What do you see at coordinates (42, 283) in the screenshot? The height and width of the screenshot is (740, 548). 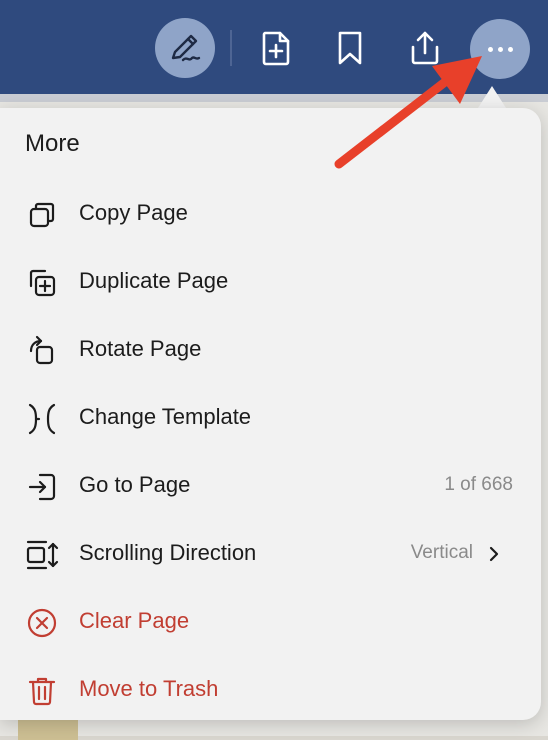 I see `duplicate-icon` at bounding box center [42, 283].